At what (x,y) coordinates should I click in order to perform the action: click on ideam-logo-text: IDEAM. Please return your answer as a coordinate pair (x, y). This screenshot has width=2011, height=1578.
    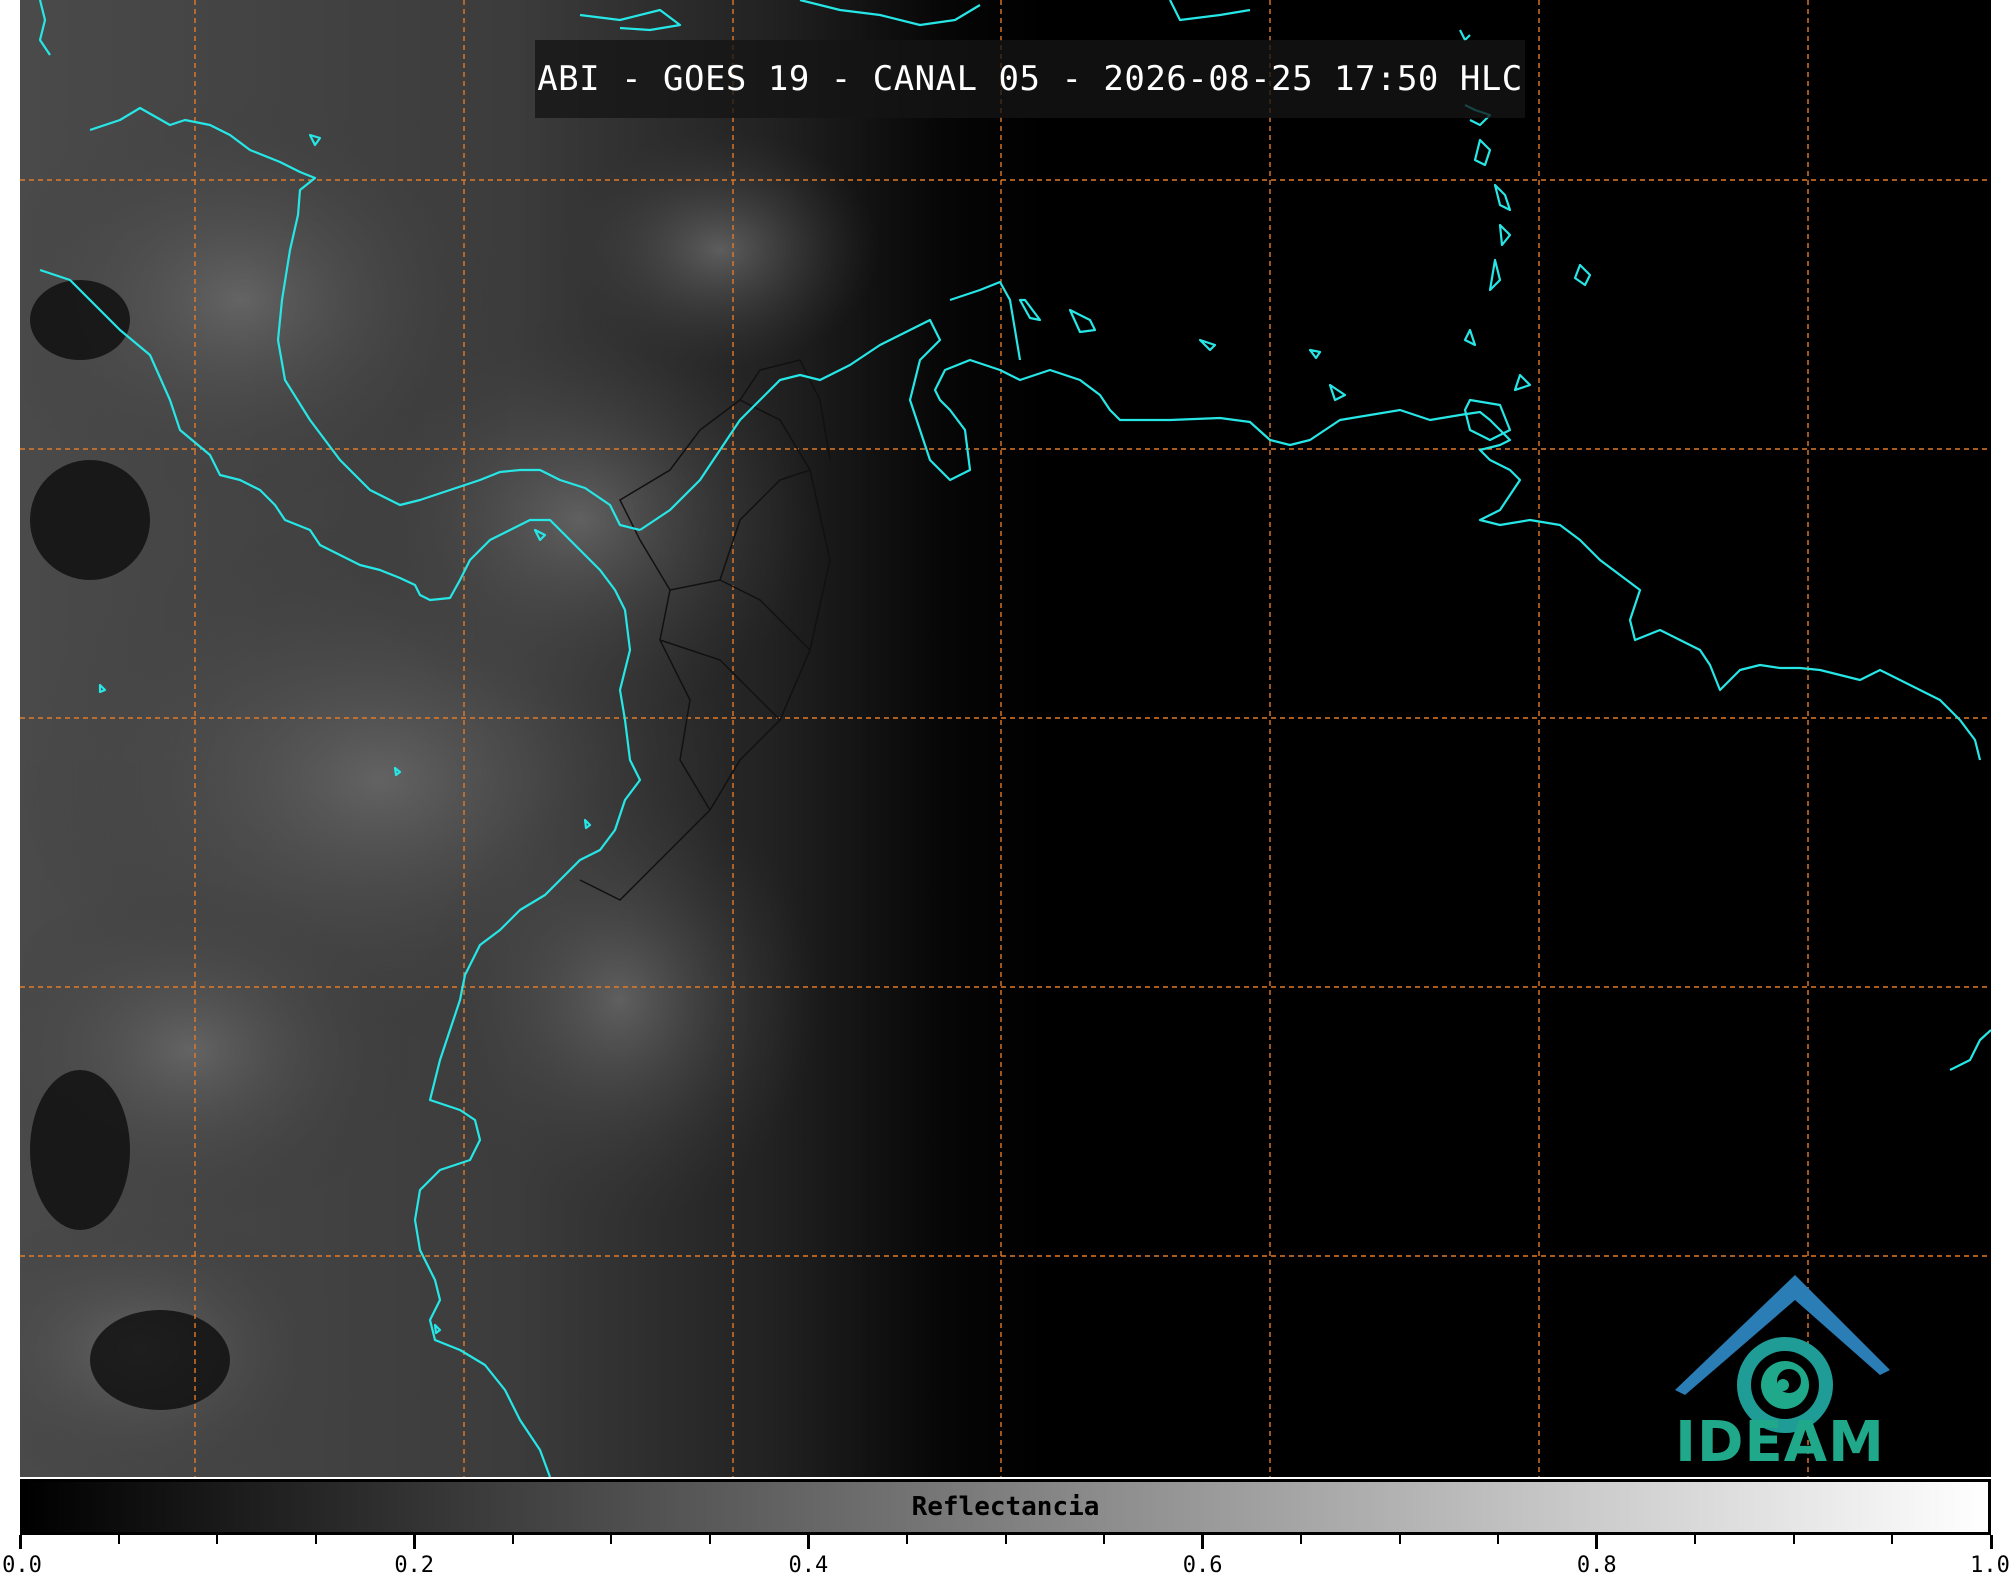
    Looking at the image, I should click on (1780, 1442).